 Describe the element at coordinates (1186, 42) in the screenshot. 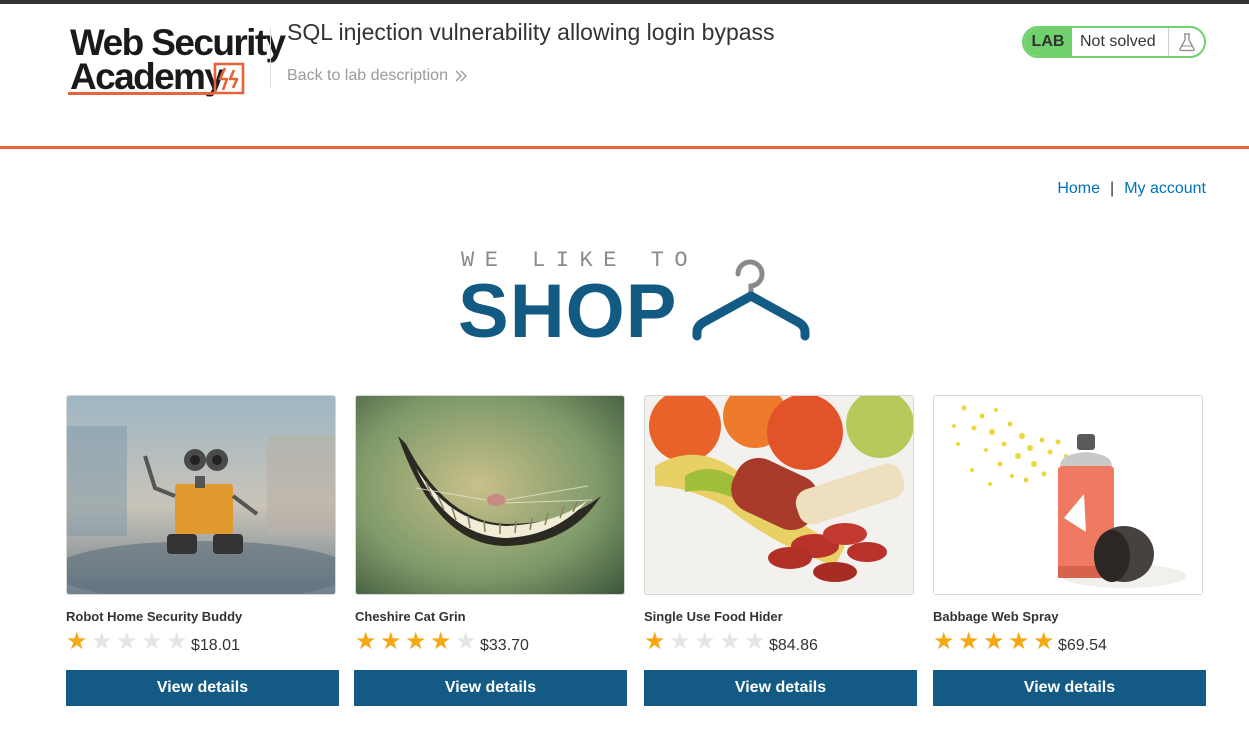

I see `flask-icon` at that location.